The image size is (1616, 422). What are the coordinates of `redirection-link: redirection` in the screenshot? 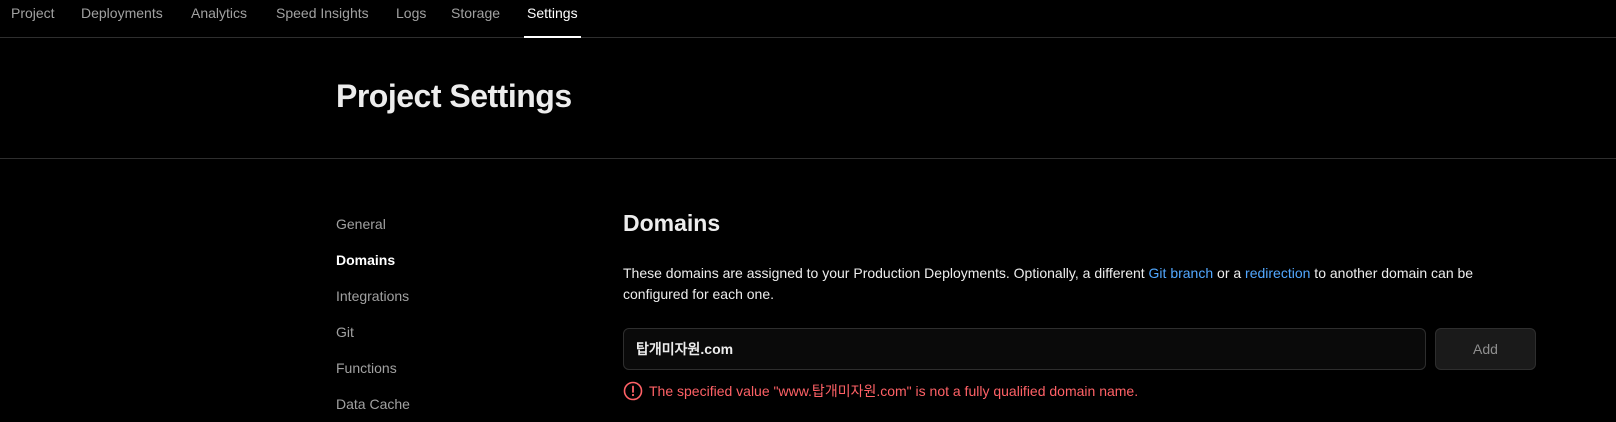 It's located at (1277, 273).